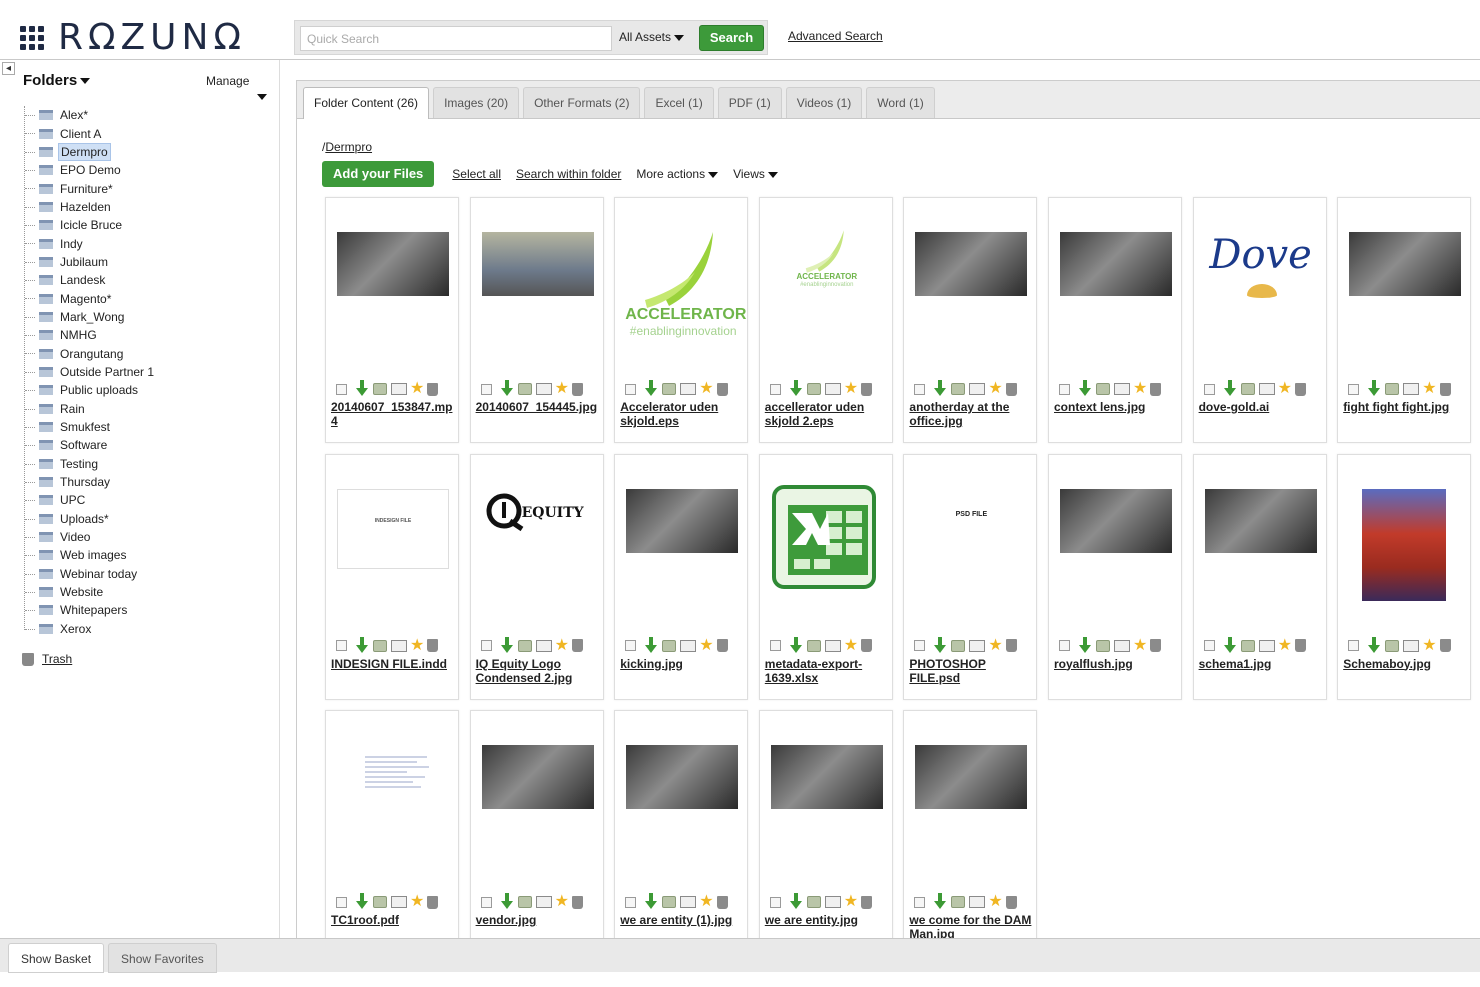 The width and height of the screenshot is (1480, 987). Describe the element at coordinates (971, 927) in the screenshot. I see `asset-name-link: we come for the DAM Man.jpg` at that location.